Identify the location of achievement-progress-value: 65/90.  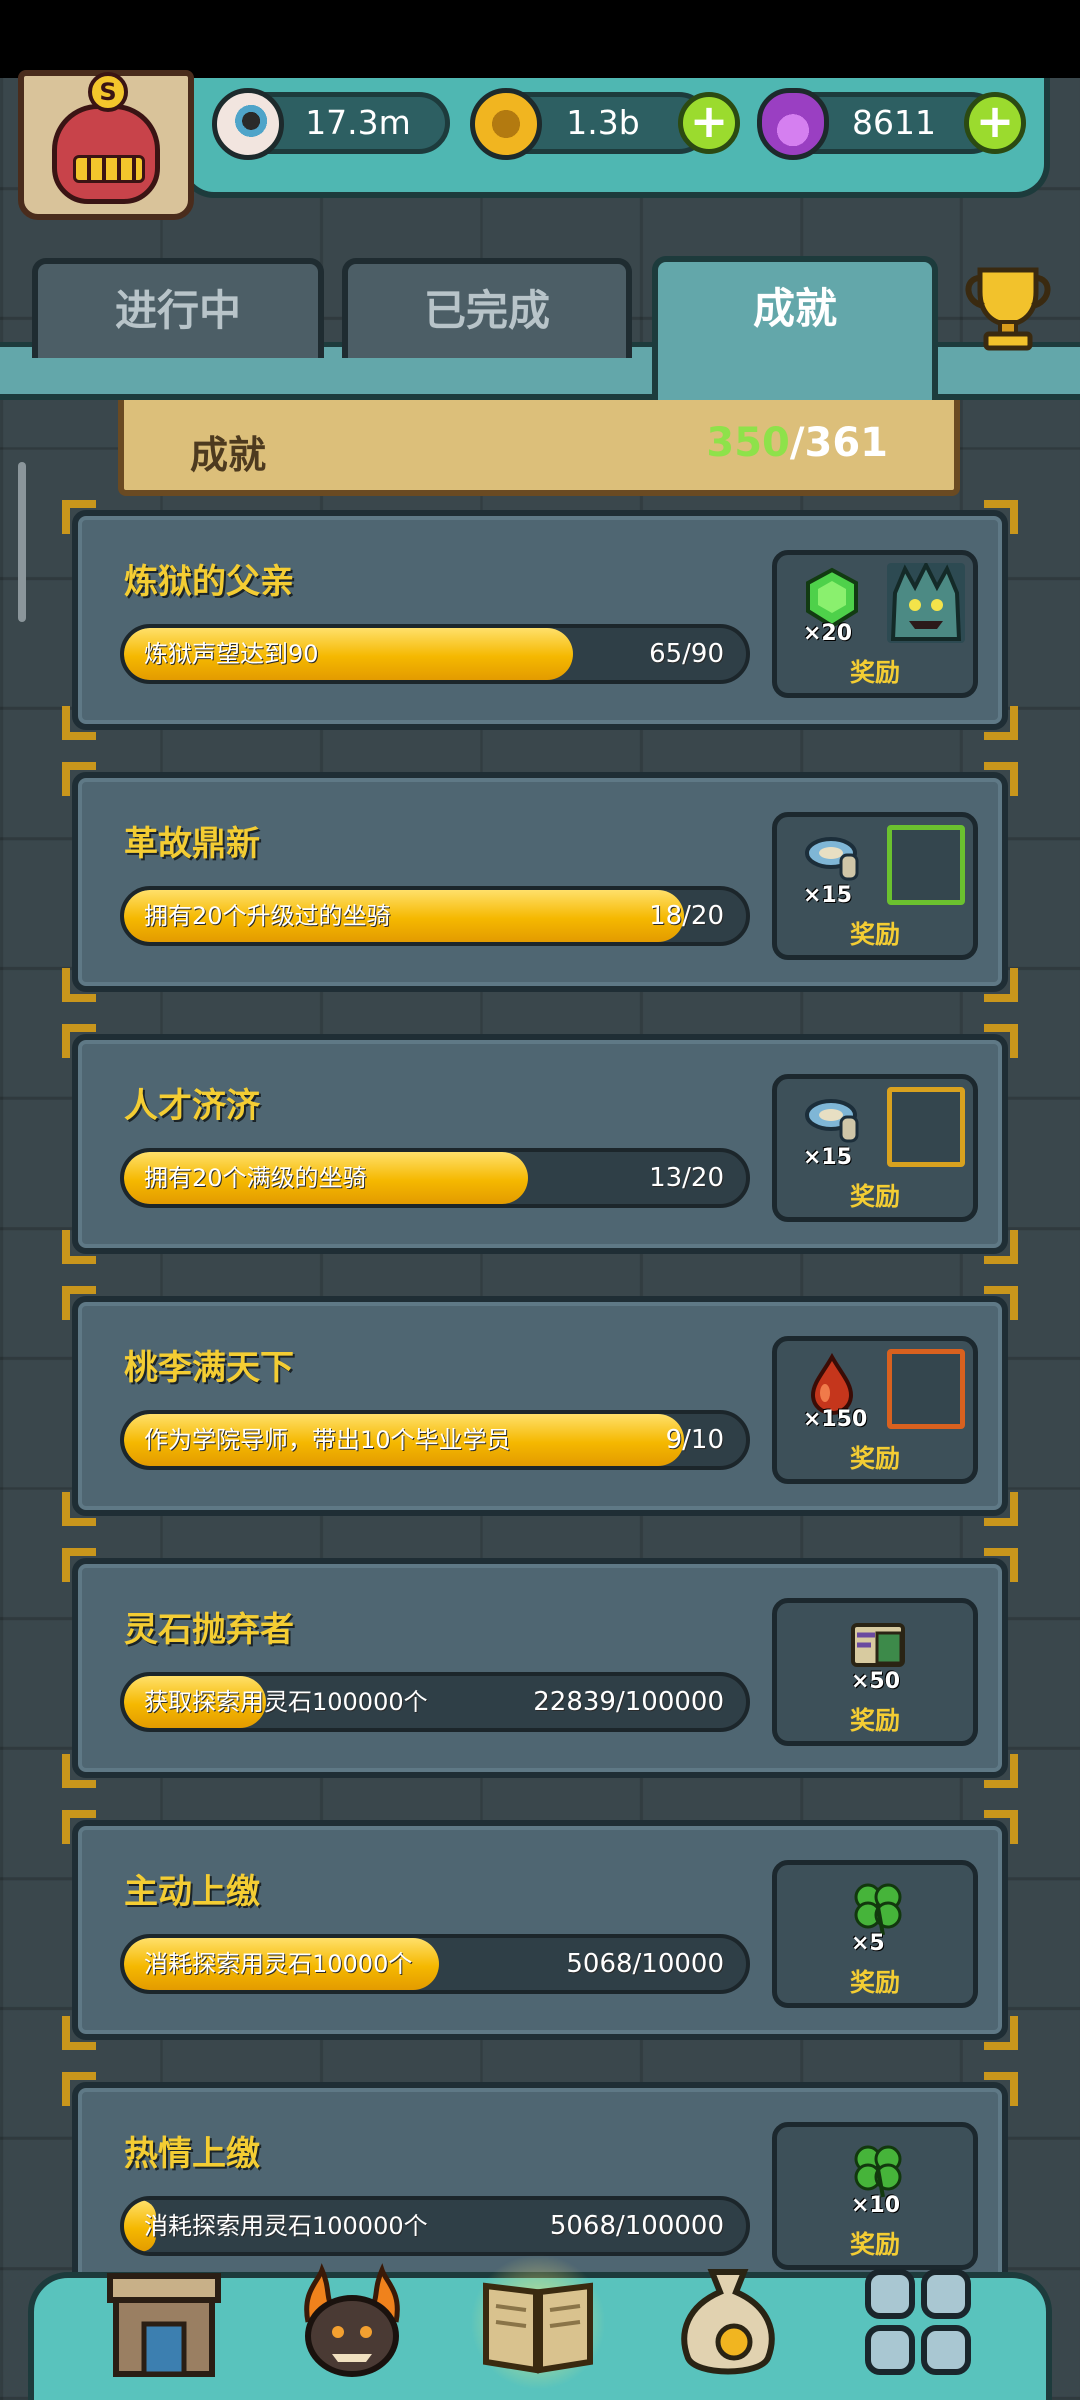
(686, 654).